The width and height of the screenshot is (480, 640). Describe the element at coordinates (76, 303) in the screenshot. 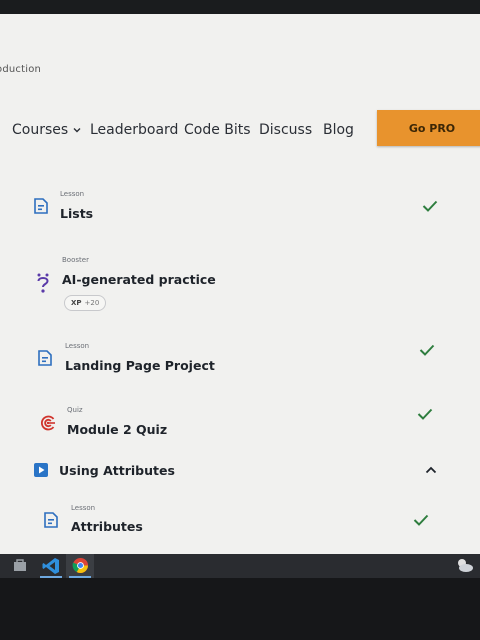

I see `xp-label: XP` at that location.